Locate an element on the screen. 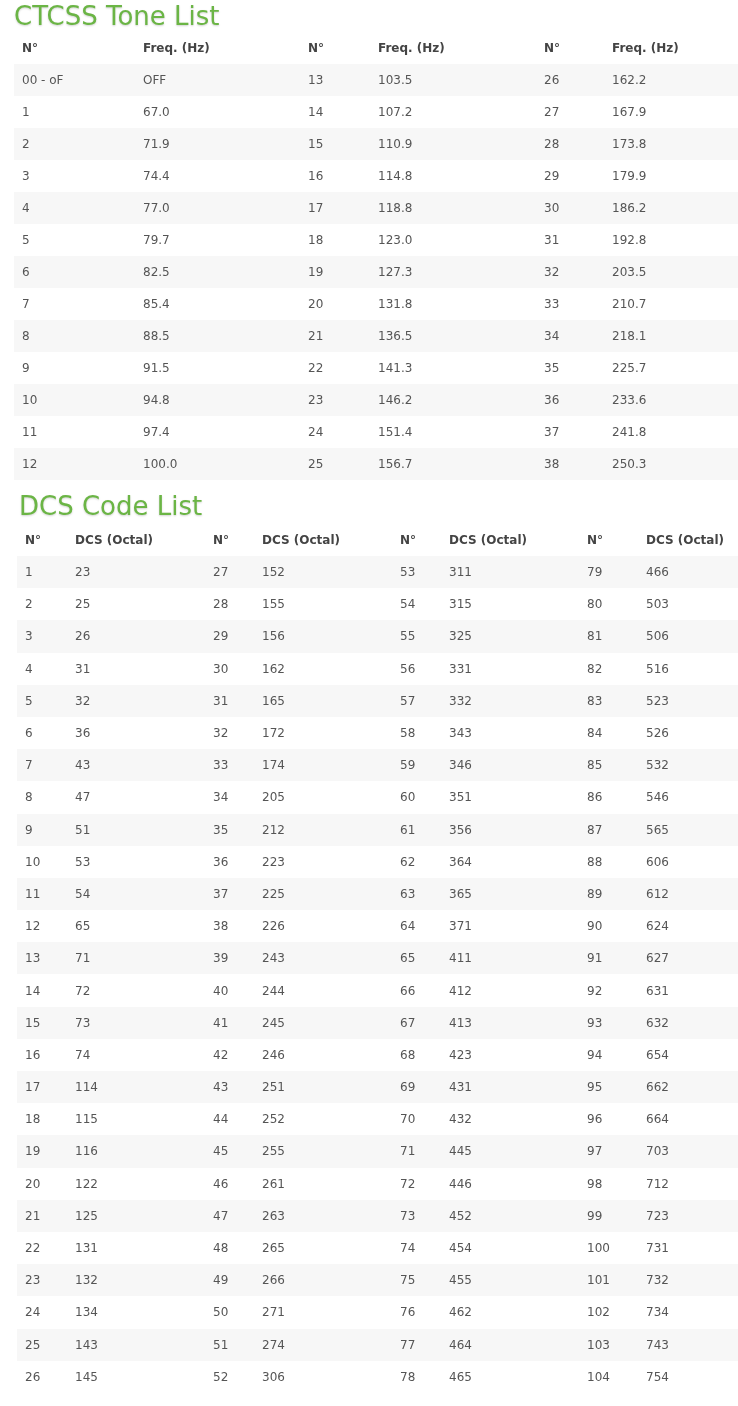  section-title: DCS Code List is located at coordinates (111, 506).